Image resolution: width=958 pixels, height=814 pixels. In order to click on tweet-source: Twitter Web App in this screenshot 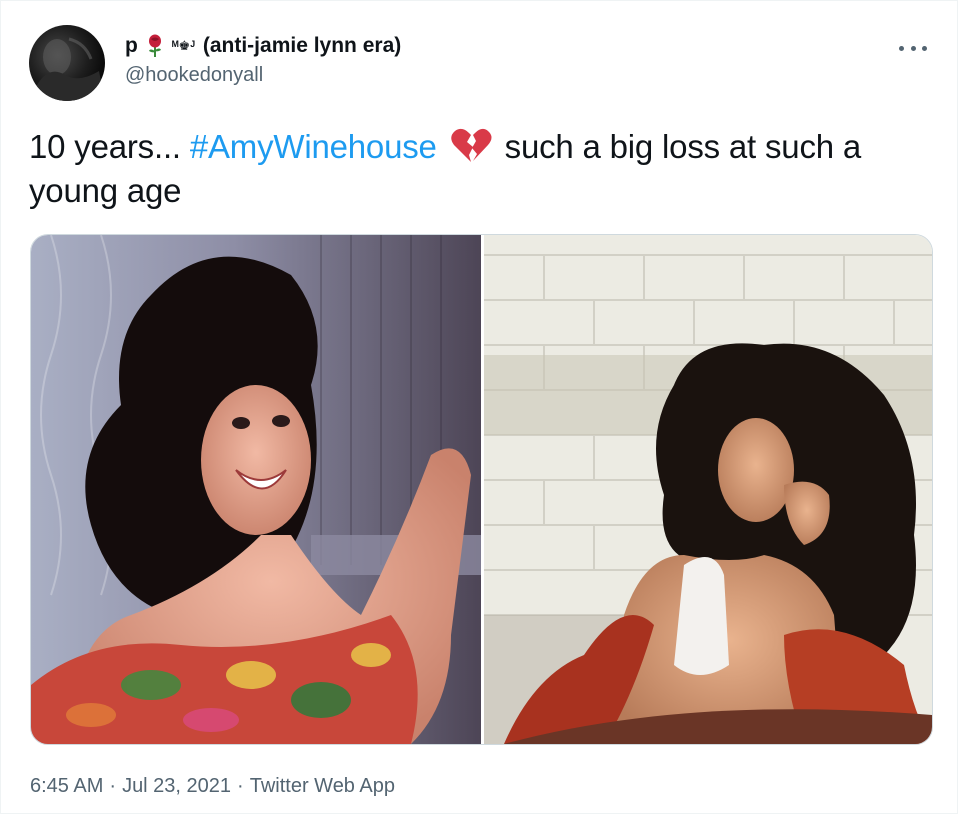, I will do `click(322, 786)`.